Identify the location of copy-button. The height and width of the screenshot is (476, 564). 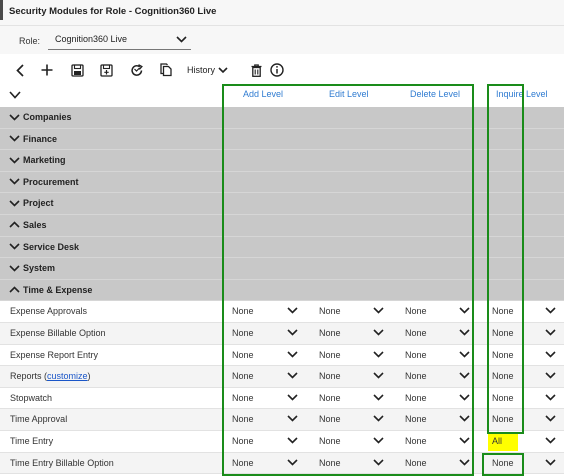
(166, 70).